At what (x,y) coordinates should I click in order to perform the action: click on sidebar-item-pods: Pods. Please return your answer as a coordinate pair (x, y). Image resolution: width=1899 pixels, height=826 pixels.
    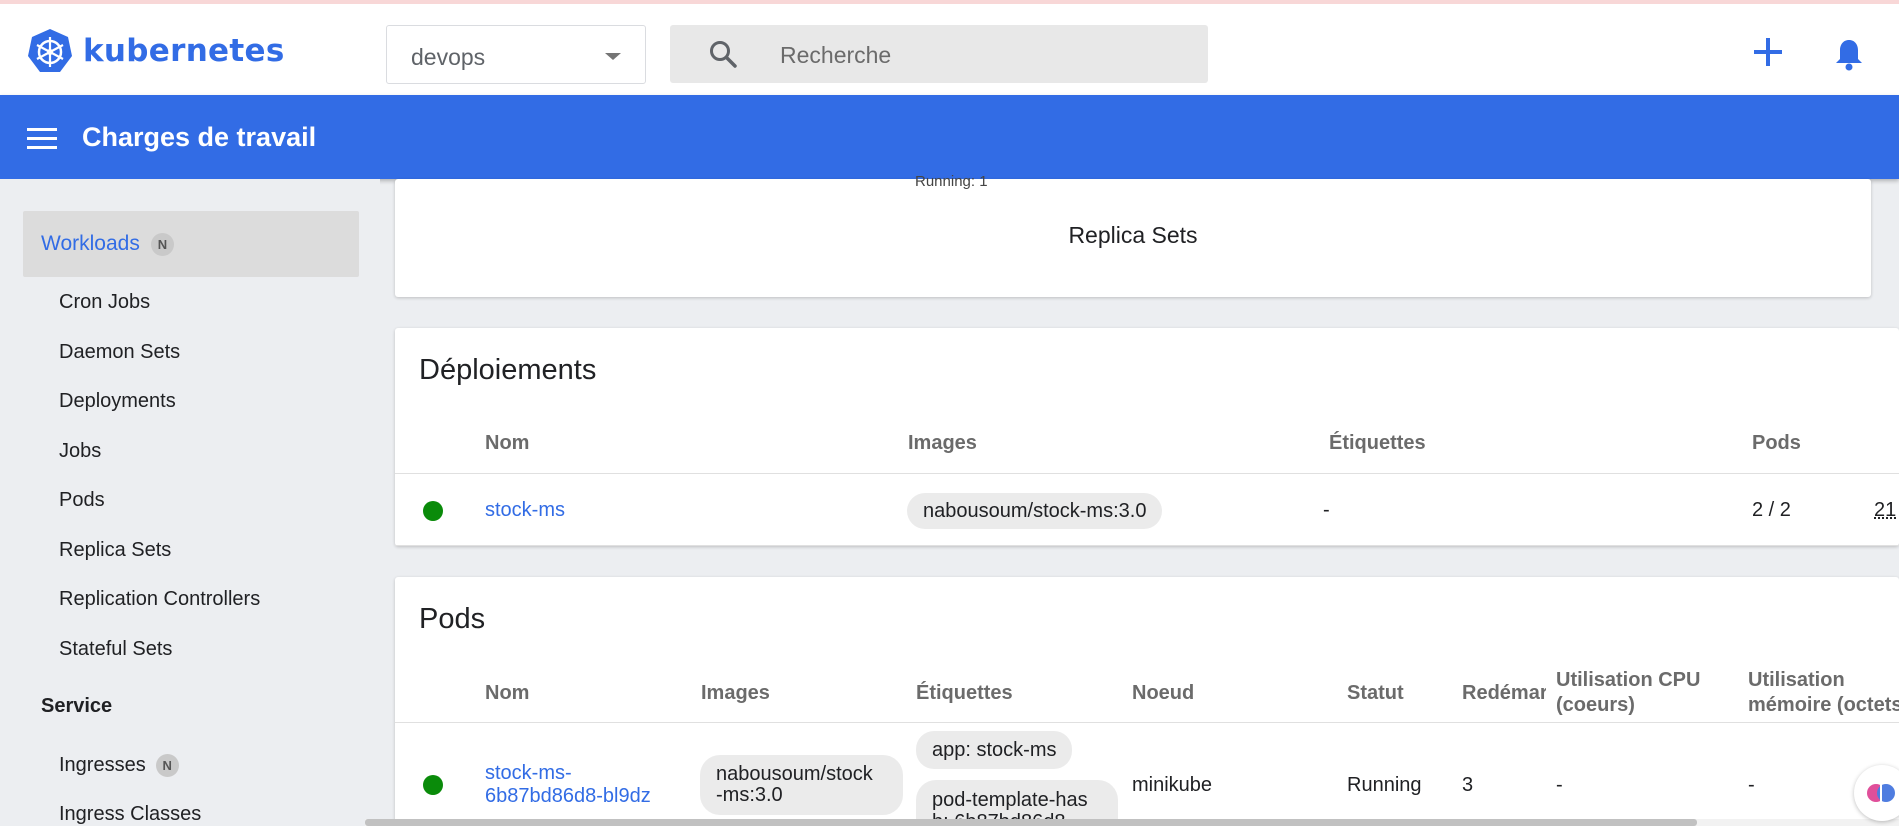
    Looking at the image, I should click on (82, 500).